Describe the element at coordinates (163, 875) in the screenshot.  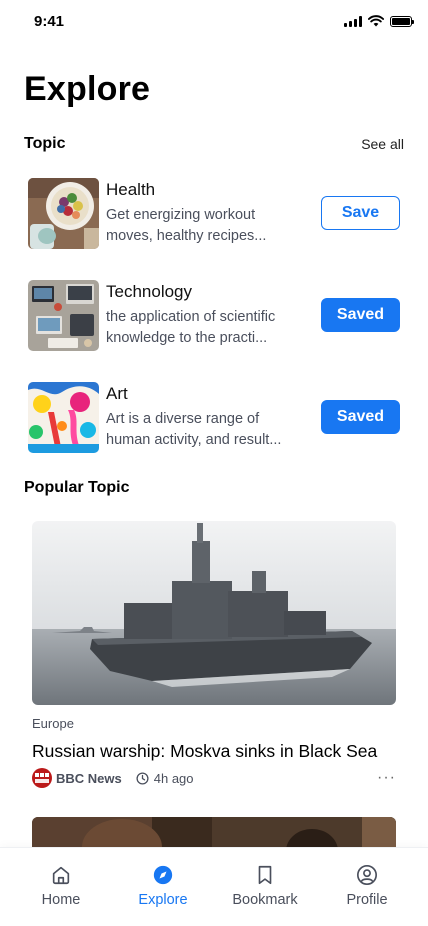
I see `compass-icon` at that location.